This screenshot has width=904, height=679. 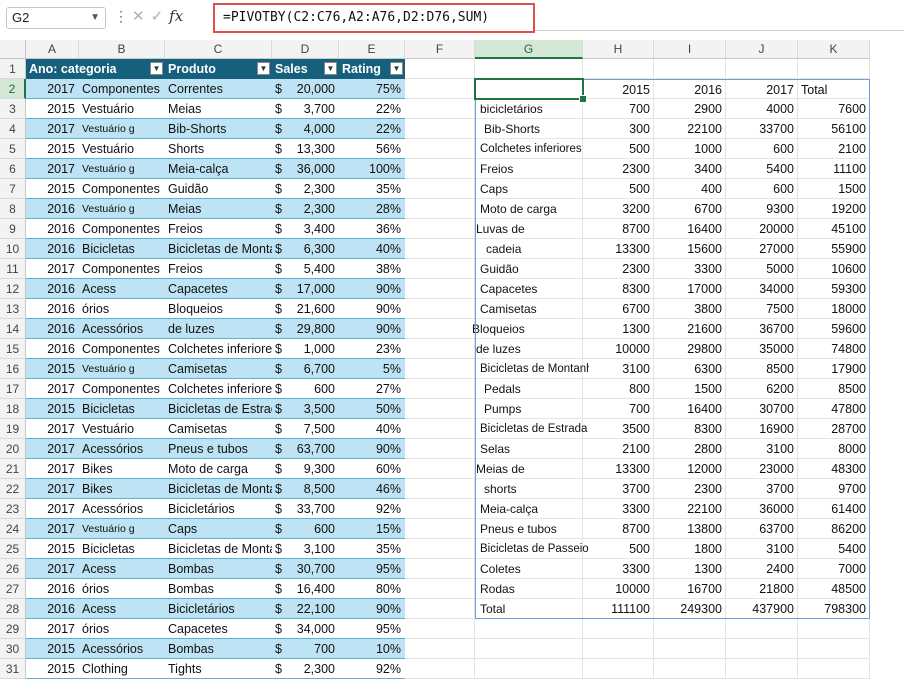 What do you see at coordinates (305, 329) in the screenshot?
I see `sales-cell: $29,800` at bounding box center [305, 329].